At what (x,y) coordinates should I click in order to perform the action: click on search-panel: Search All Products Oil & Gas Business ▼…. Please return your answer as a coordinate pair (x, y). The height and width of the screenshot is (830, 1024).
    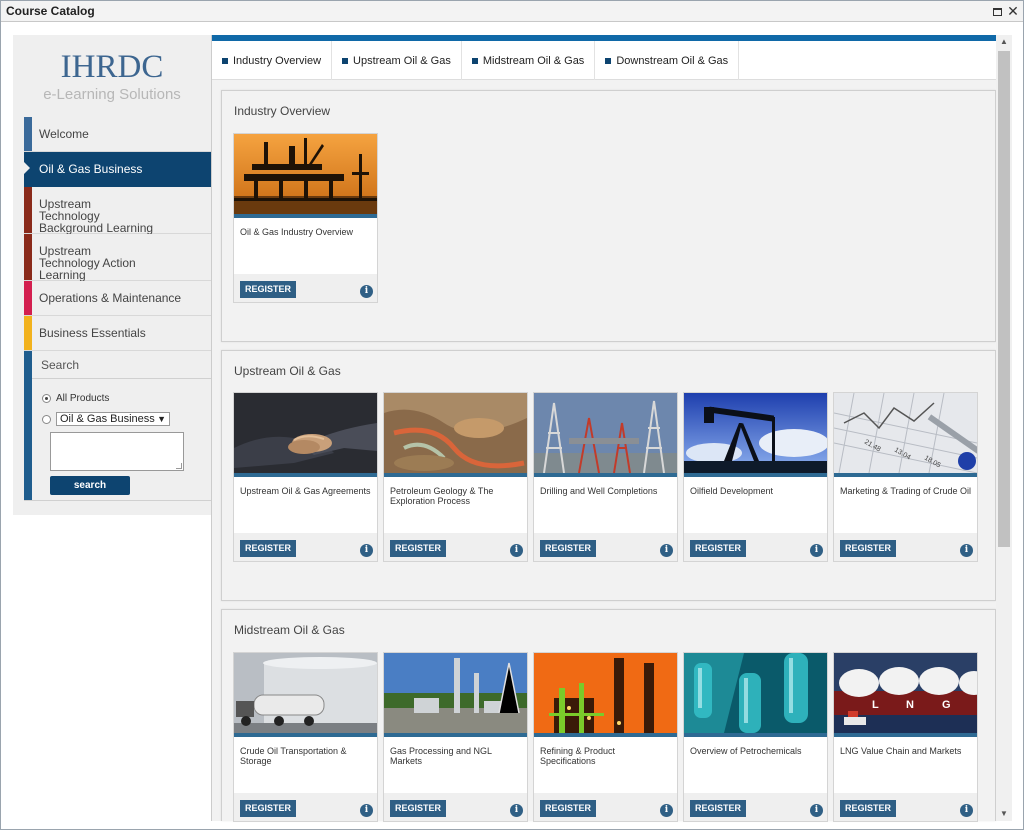
    Looking at the image, I should click on (117, 426).